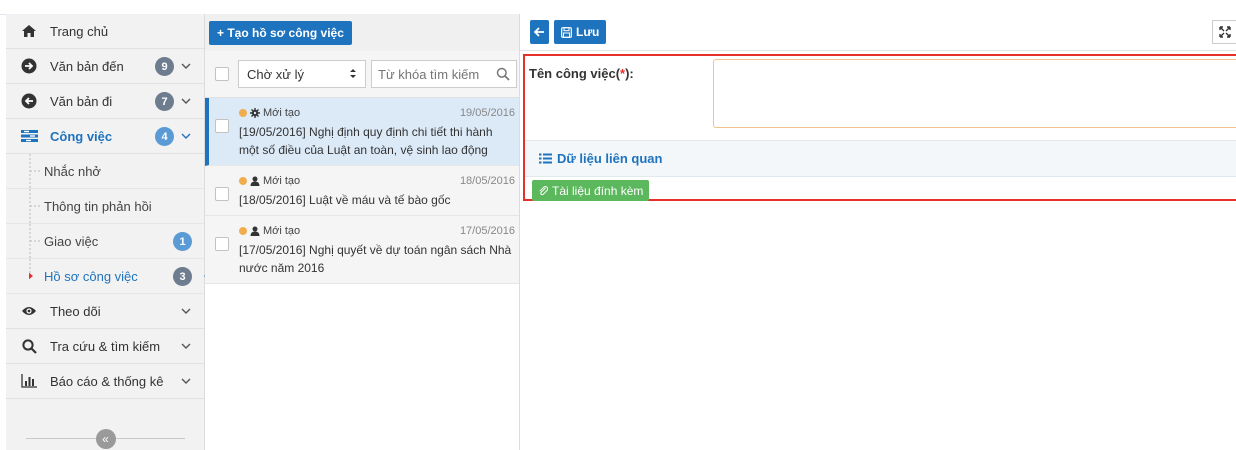  I want to click on sidebar-item-label: Trang chủ, so click(79, 31).